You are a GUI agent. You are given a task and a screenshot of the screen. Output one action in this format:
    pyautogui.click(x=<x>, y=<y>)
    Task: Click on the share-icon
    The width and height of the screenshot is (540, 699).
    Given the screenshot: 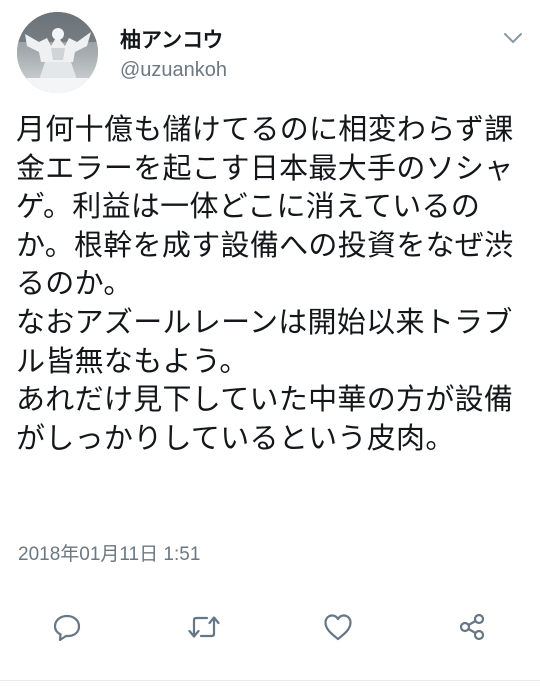 What is the action you would take?
    pyautogui.click(x=472, y=627)
    